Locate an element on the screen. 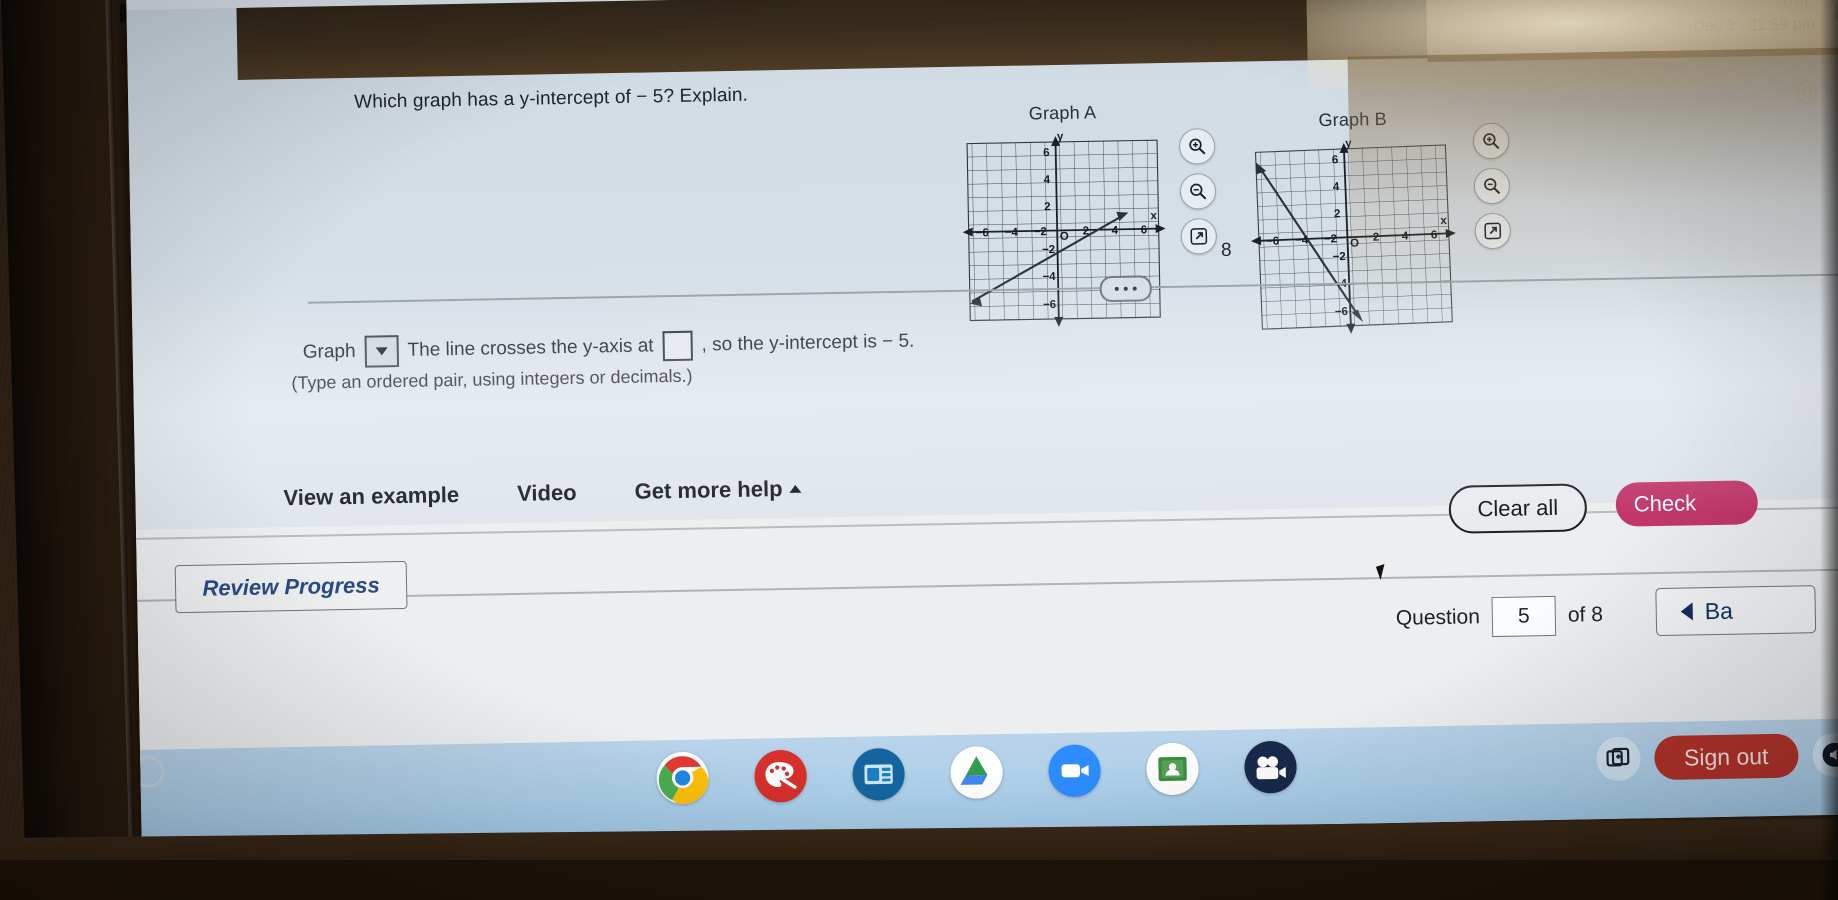  google-drive-icon is located at coordinates (977, 773).